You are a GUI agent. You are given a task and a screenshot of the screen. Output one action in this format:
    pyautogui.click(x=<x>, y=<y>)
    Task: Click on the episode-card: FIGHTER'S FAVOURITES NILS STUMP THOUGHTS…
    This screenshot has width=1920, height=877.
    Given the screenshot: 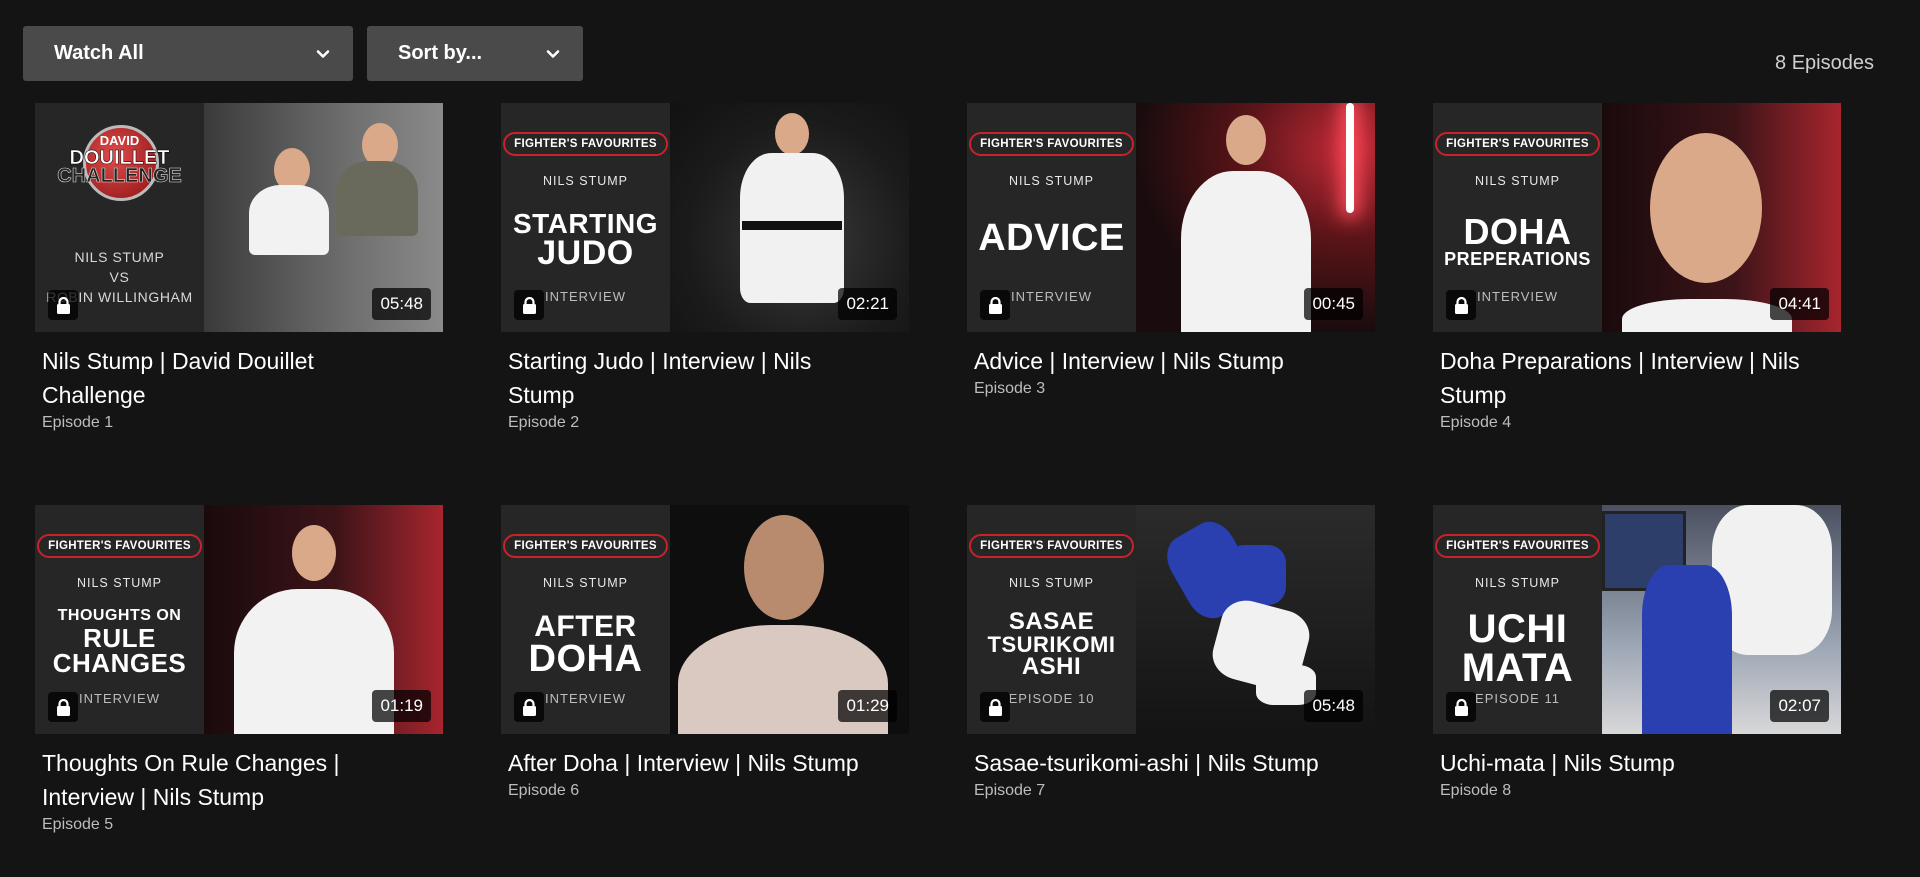 What is the action you would take?
    pyautogui.click(x=239, y=691)
    